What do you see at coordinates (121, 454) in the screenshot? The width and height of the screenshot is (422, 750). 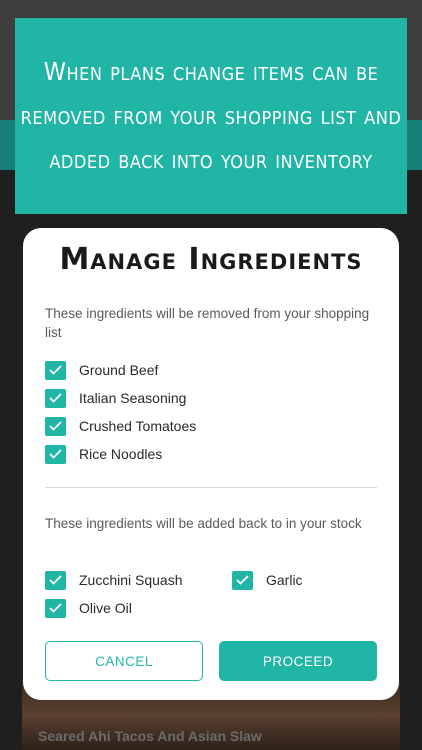 I see `item-label: Rice Noodles` at bounding box center [121, 454].